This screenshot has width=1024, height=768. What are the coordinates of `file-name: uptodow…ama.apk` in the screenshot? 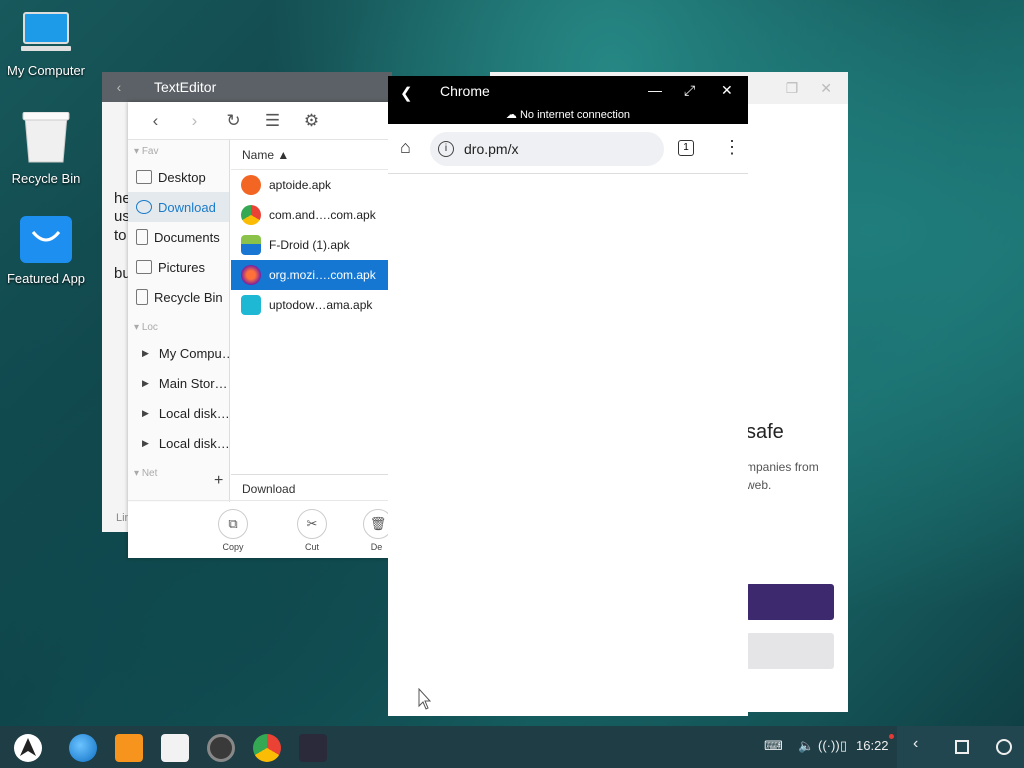 It's located at (321, 305).